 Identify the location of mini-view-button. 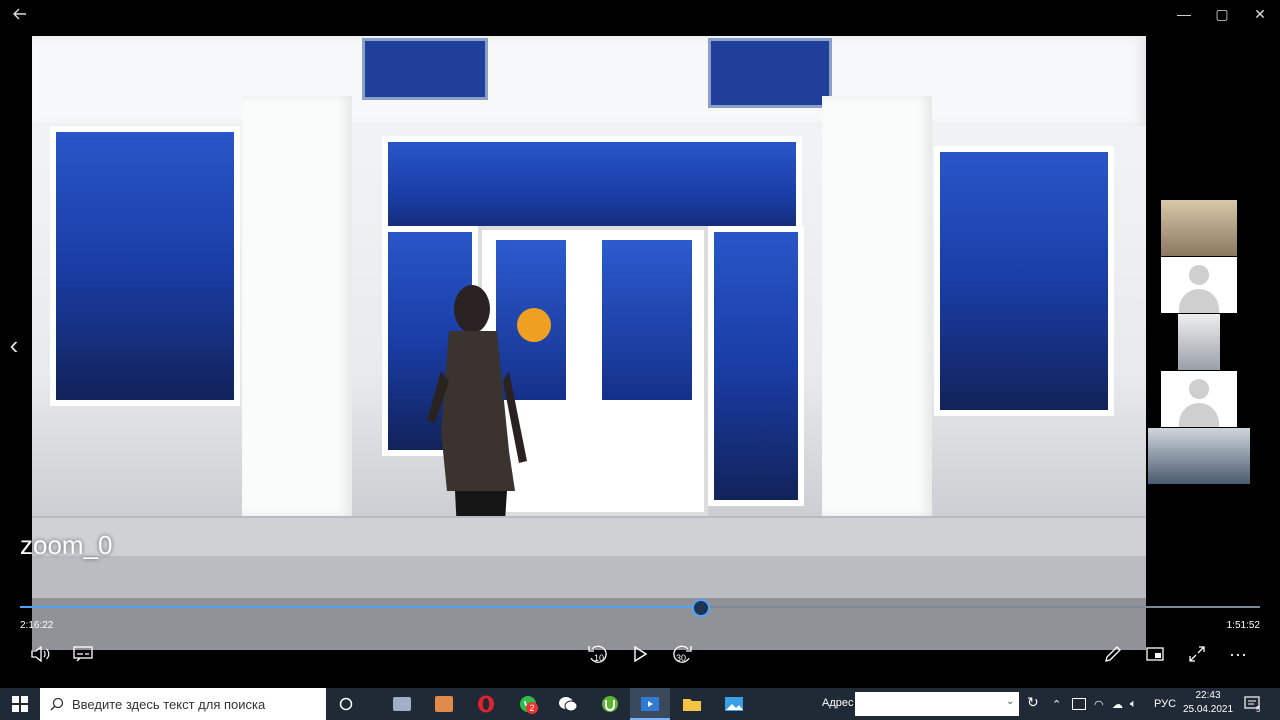
(1155, 654).